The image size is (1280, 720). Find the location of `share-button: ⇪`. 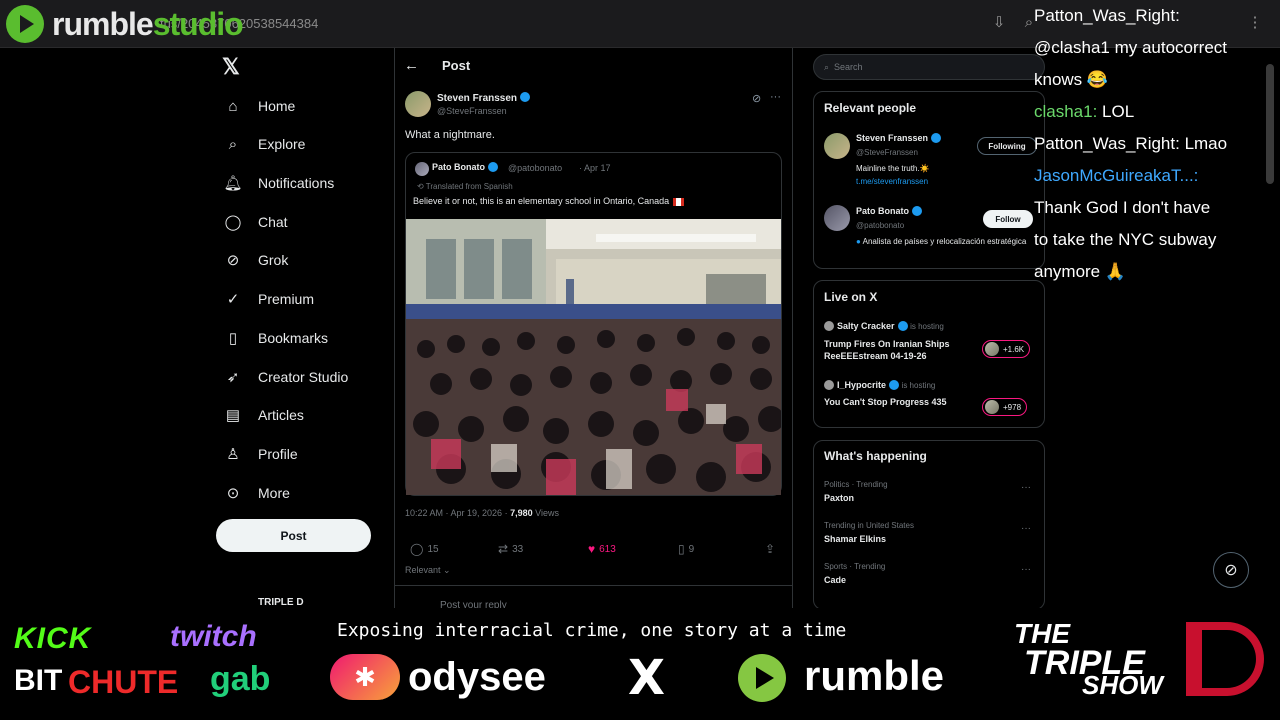

share-button: ⇪ is located at coordinates (770, 549).